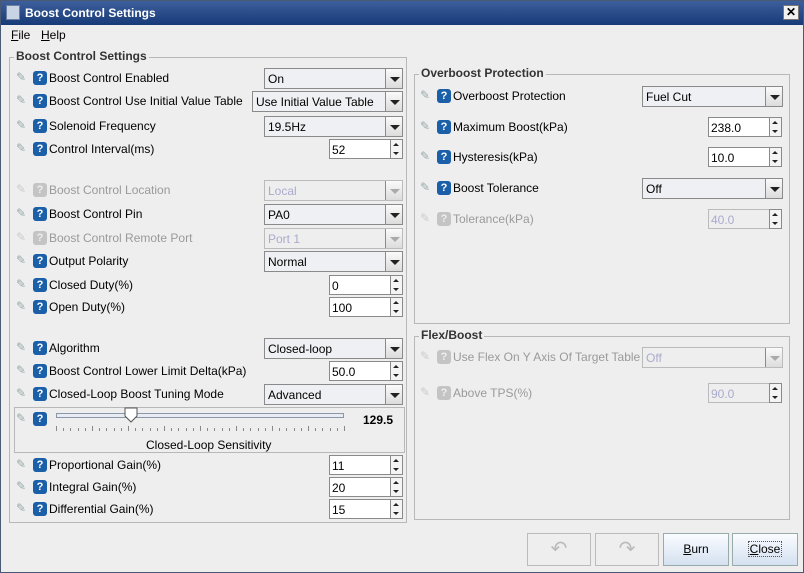  I want to click on menu-file: File, so click(20, 35).